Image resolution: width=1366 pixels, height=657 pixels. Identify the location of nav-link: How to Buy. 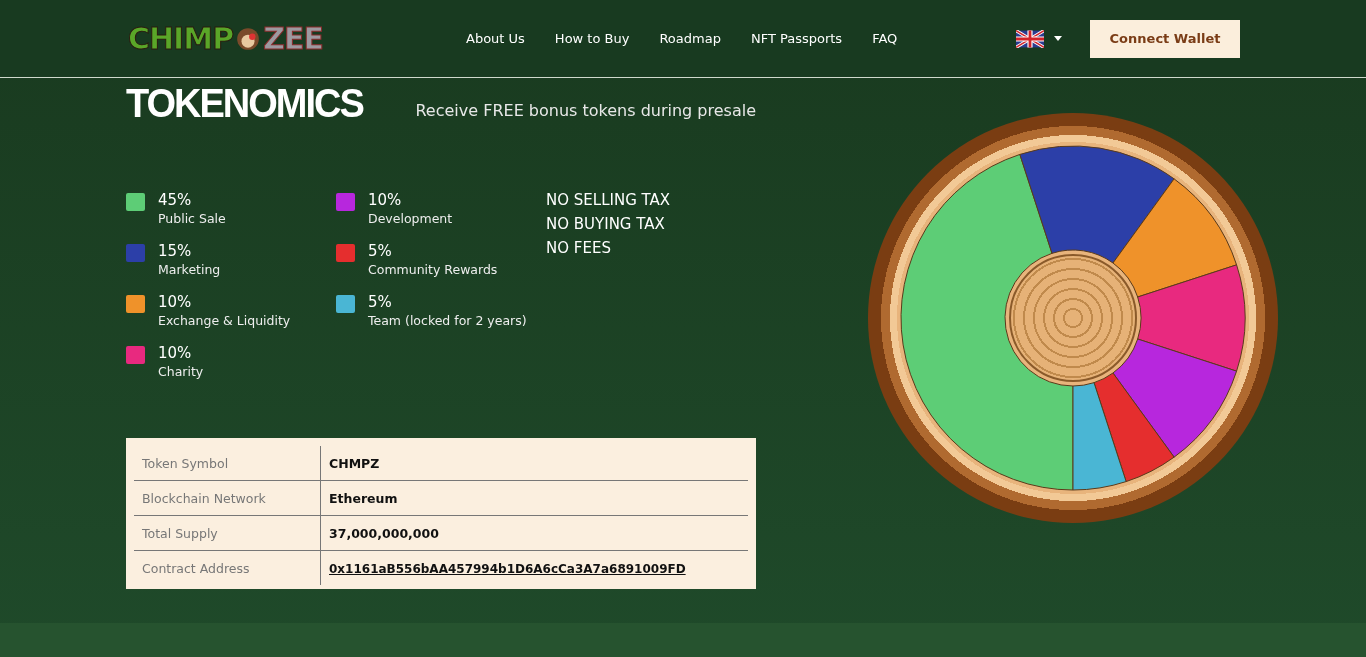
(592, 38).